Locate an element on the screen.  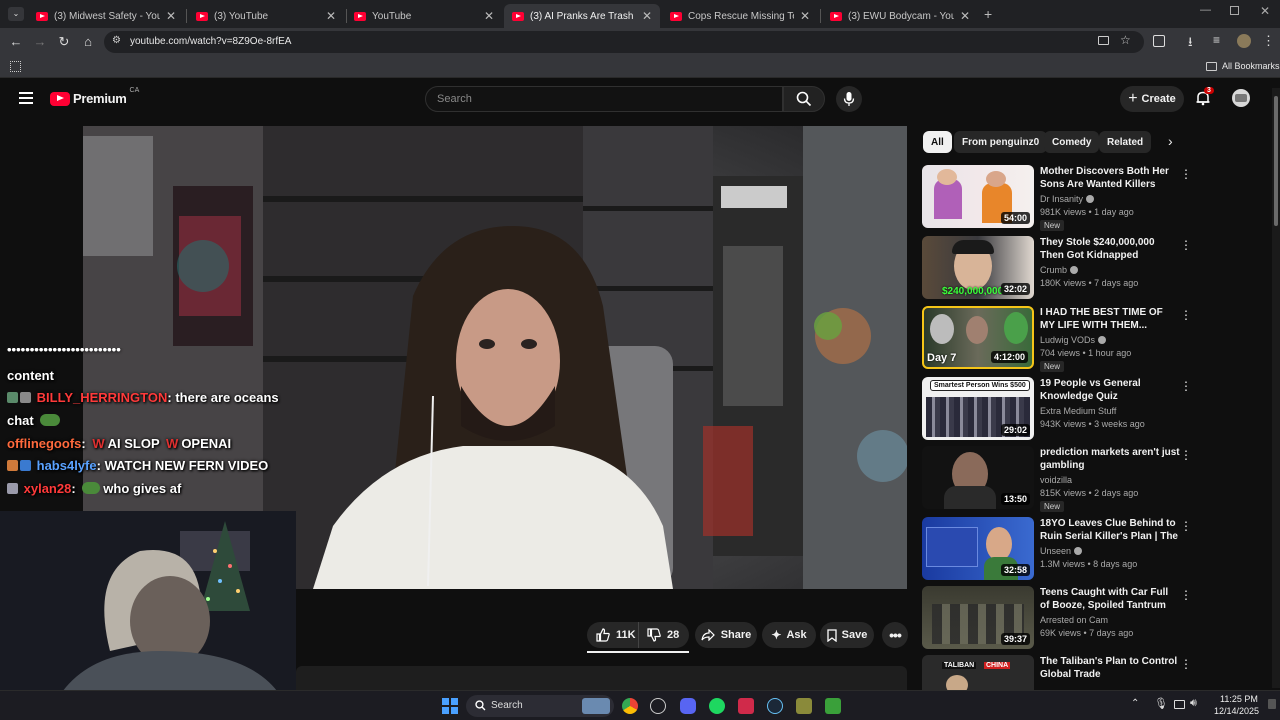
notifications-button: 3 is located at coordinates (1204, 97).